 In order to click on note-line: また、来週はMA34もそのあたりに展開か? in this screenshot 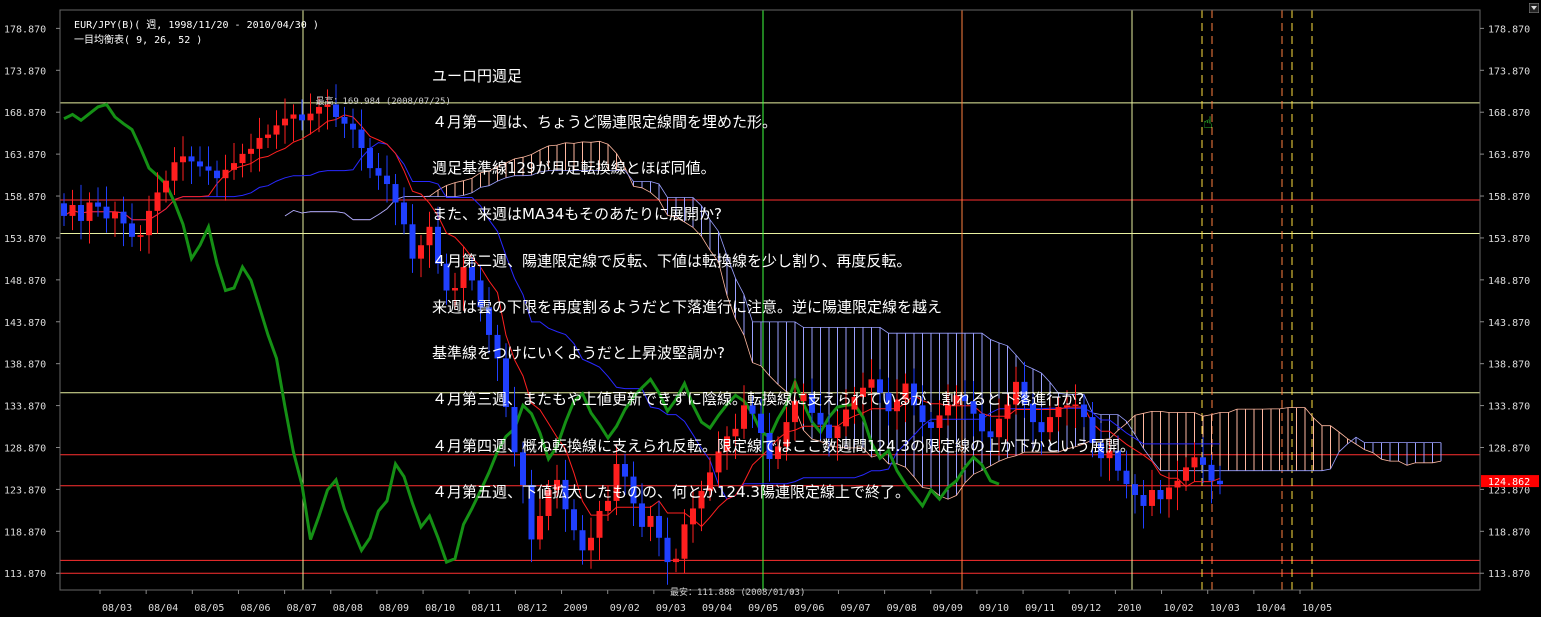, I will do `click(577, 214)`.